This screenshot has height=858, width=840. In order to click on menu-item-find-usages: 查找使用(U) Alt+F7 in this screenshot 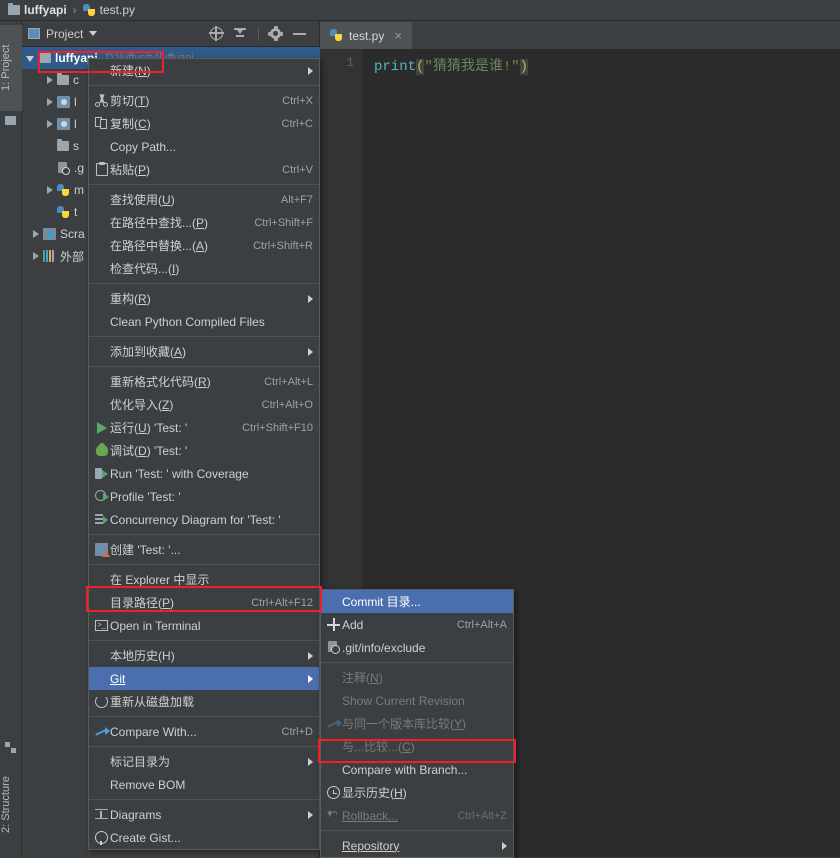, I will do `click(204, 199)`.